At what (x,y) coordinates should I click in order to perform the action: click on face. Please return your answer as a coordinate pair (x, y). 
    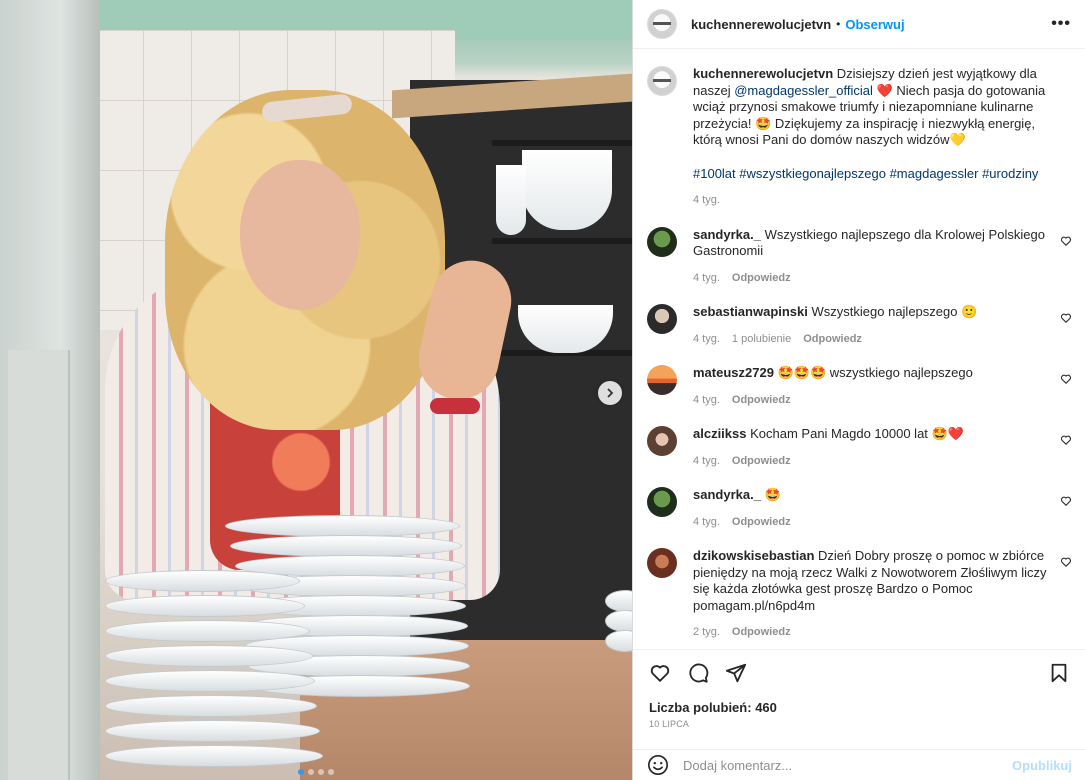
    Looking at the image, I should click on (300, 235).